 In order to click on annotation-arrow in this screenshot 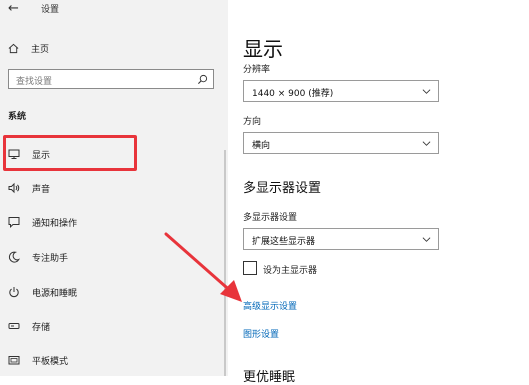, I will do `click(203, 267)`.